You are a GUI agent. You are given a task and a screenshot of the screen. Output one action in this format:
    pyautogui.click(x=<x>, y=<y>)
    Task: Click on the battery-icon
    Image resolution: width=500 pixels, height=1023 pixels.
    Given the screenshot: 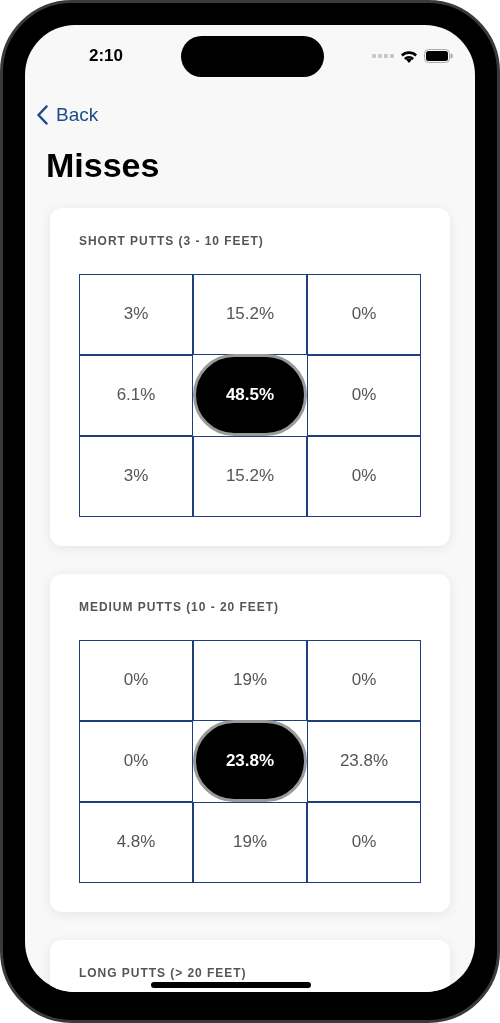 What is the action you would take?
    pyautogui.click(x=438, y=56)
    